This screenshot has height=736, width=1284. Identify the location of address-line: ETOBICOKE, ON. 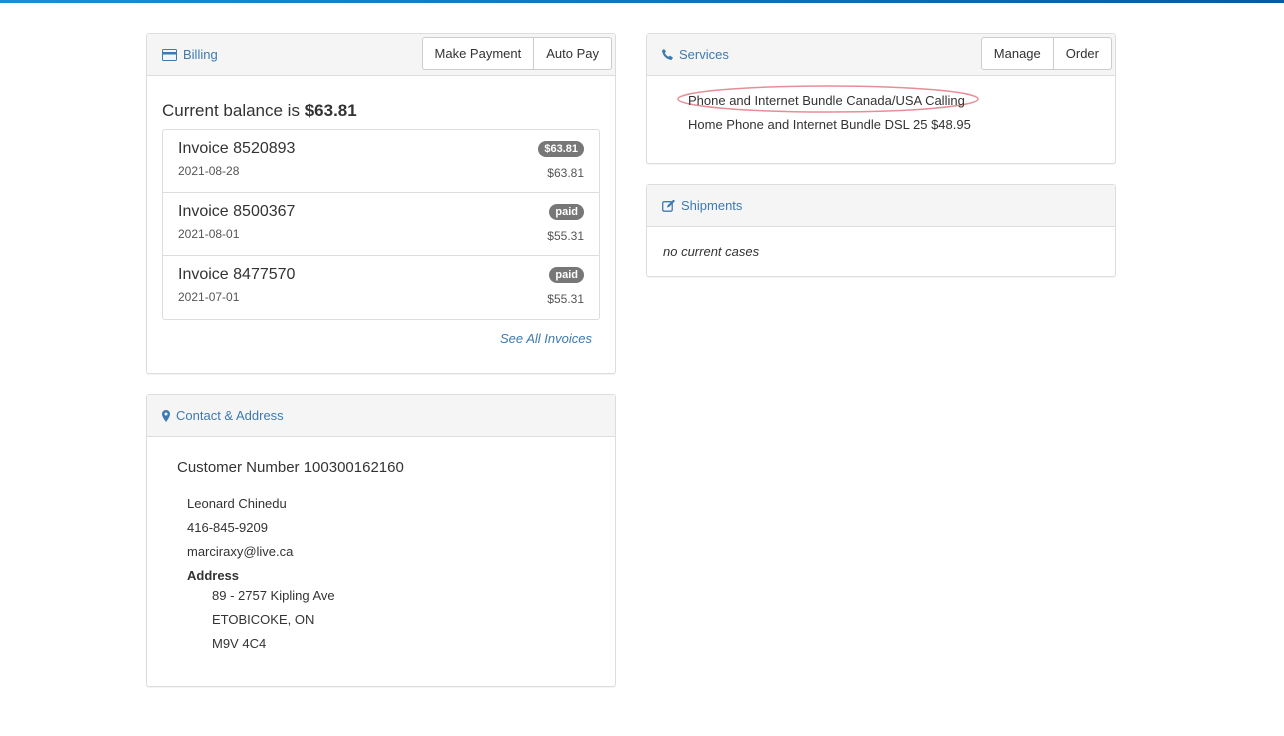
(263, 619).